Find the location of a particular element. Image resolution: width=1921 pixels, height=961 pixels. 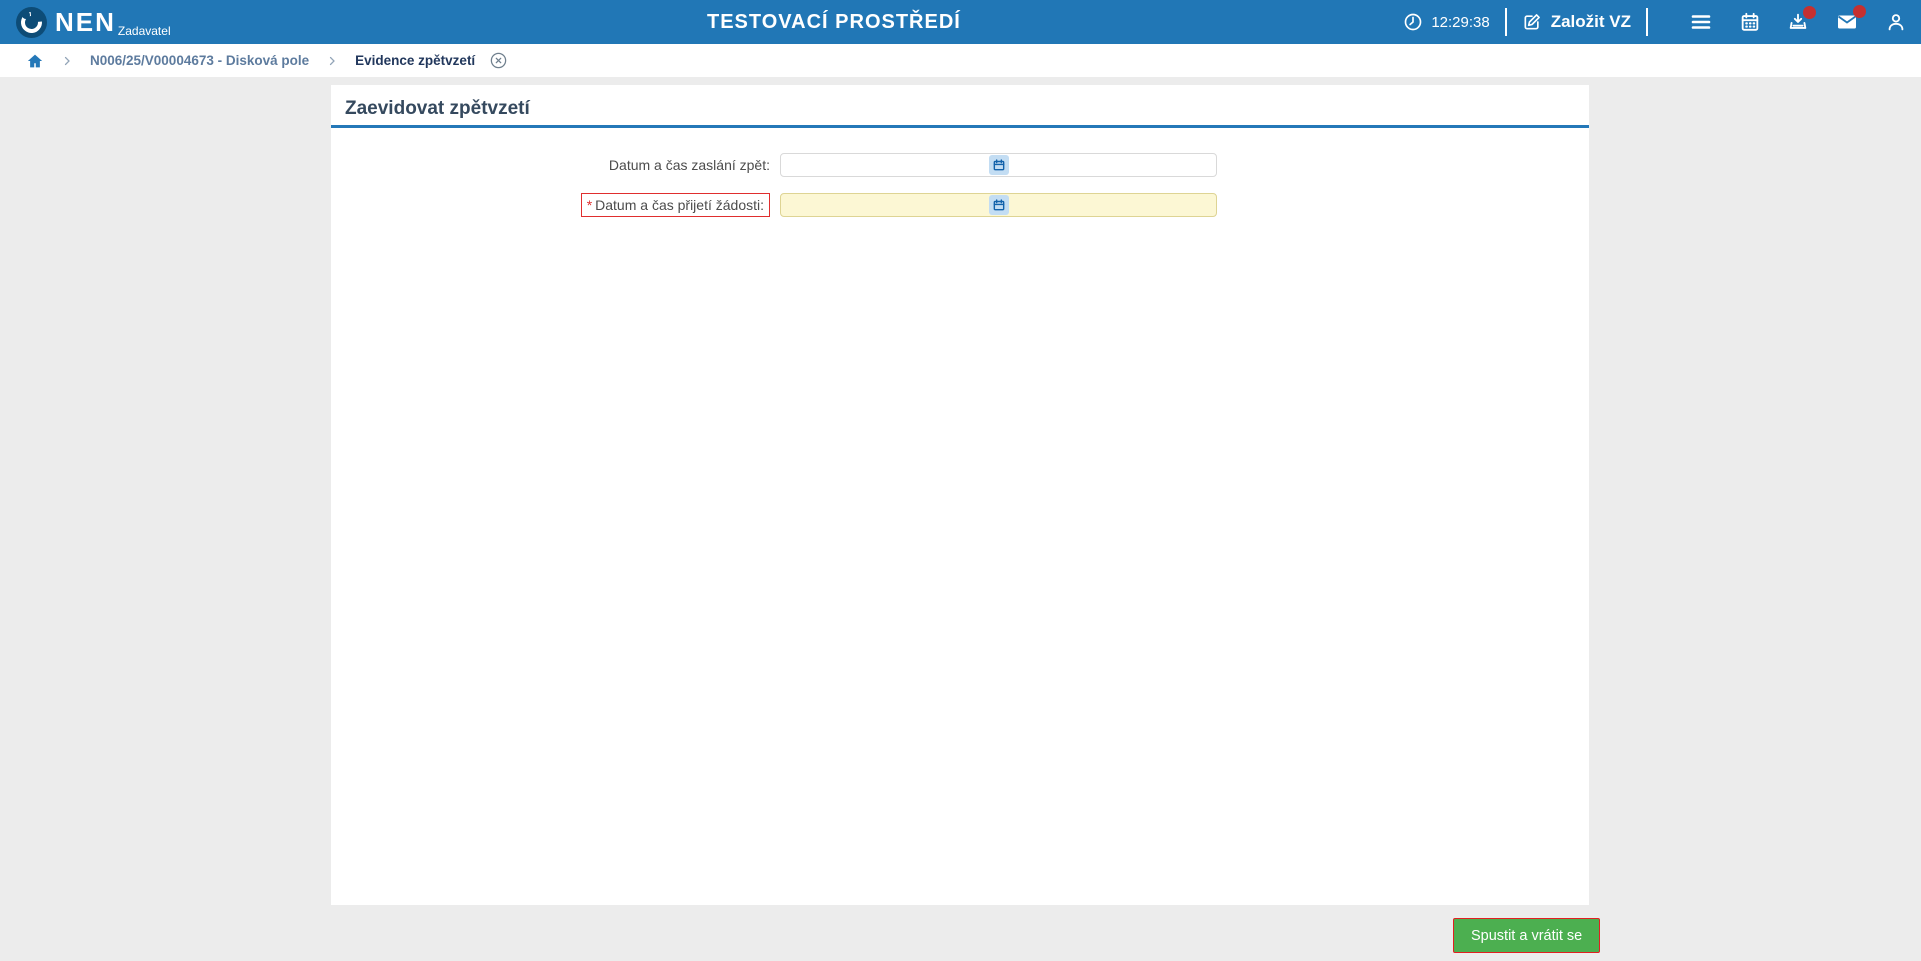

menu-icon is located at coordinates (1701, 22).